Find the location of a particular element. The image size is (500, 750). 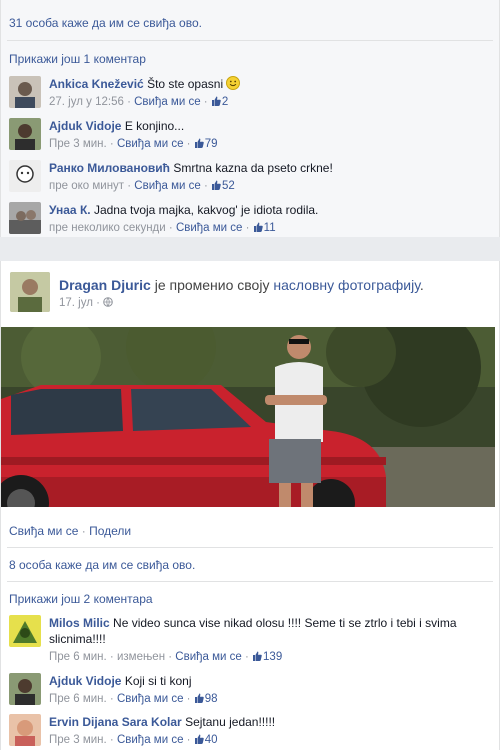

comment-text: Koji si ti konj is located at coordinates (158, 681).